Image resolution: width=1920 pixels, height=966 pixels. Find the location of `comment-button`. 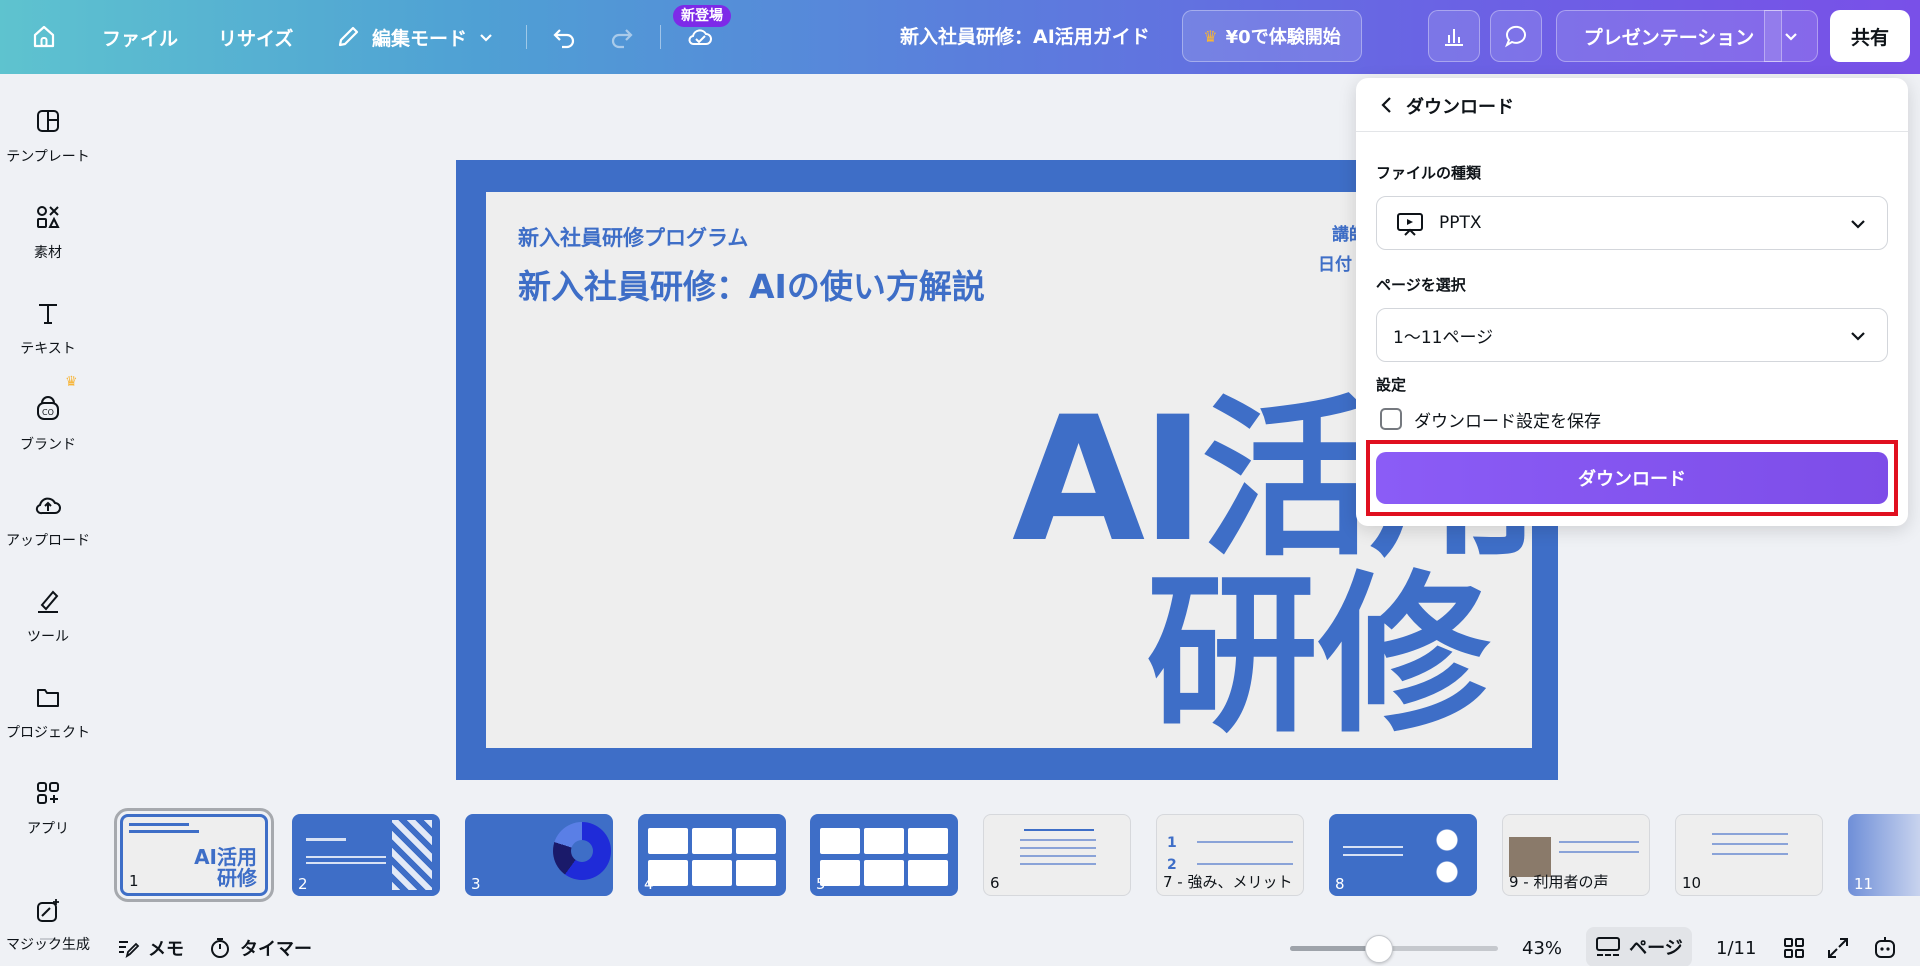

comment-button is located at coordinates (1516, 36).